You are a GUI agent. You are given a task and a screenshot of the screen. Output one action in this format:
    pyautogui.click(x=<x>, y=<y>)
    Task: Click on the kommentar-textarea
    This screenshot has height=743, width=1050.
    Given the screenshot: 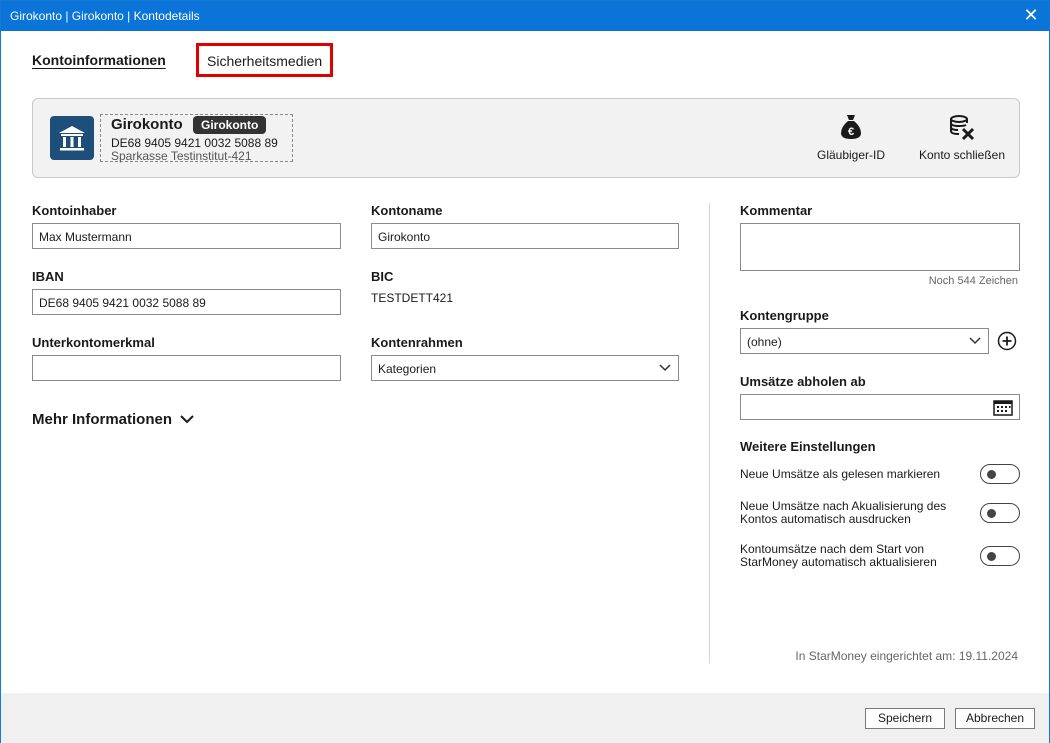 What is the action you would take?
    pyautogui.click(x=880, y=247)
    